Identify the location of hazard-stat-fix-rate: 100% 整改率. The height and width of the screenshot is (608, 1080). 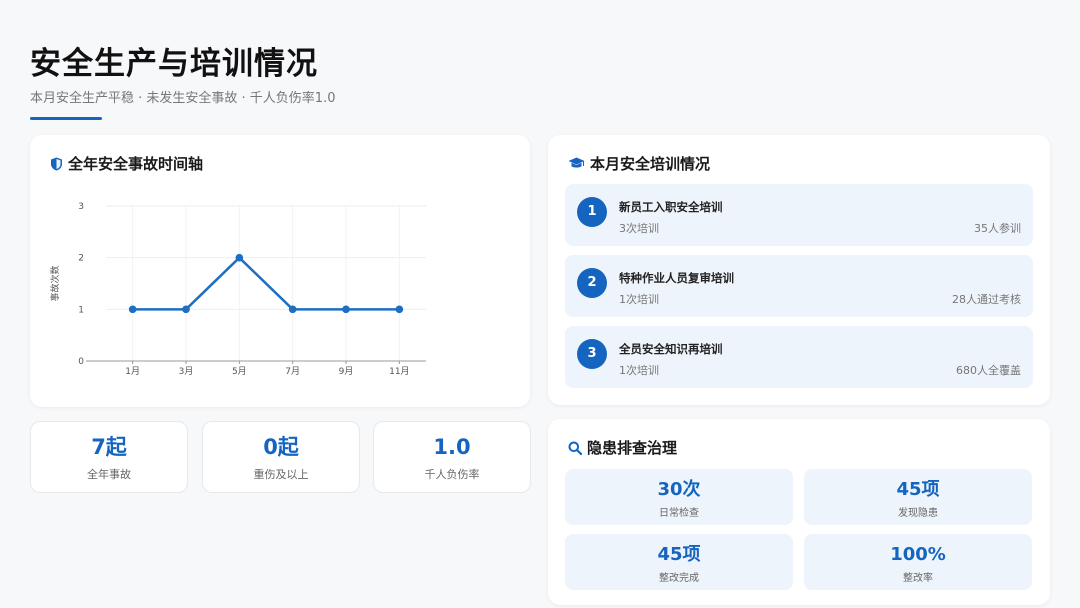
(918, 562).